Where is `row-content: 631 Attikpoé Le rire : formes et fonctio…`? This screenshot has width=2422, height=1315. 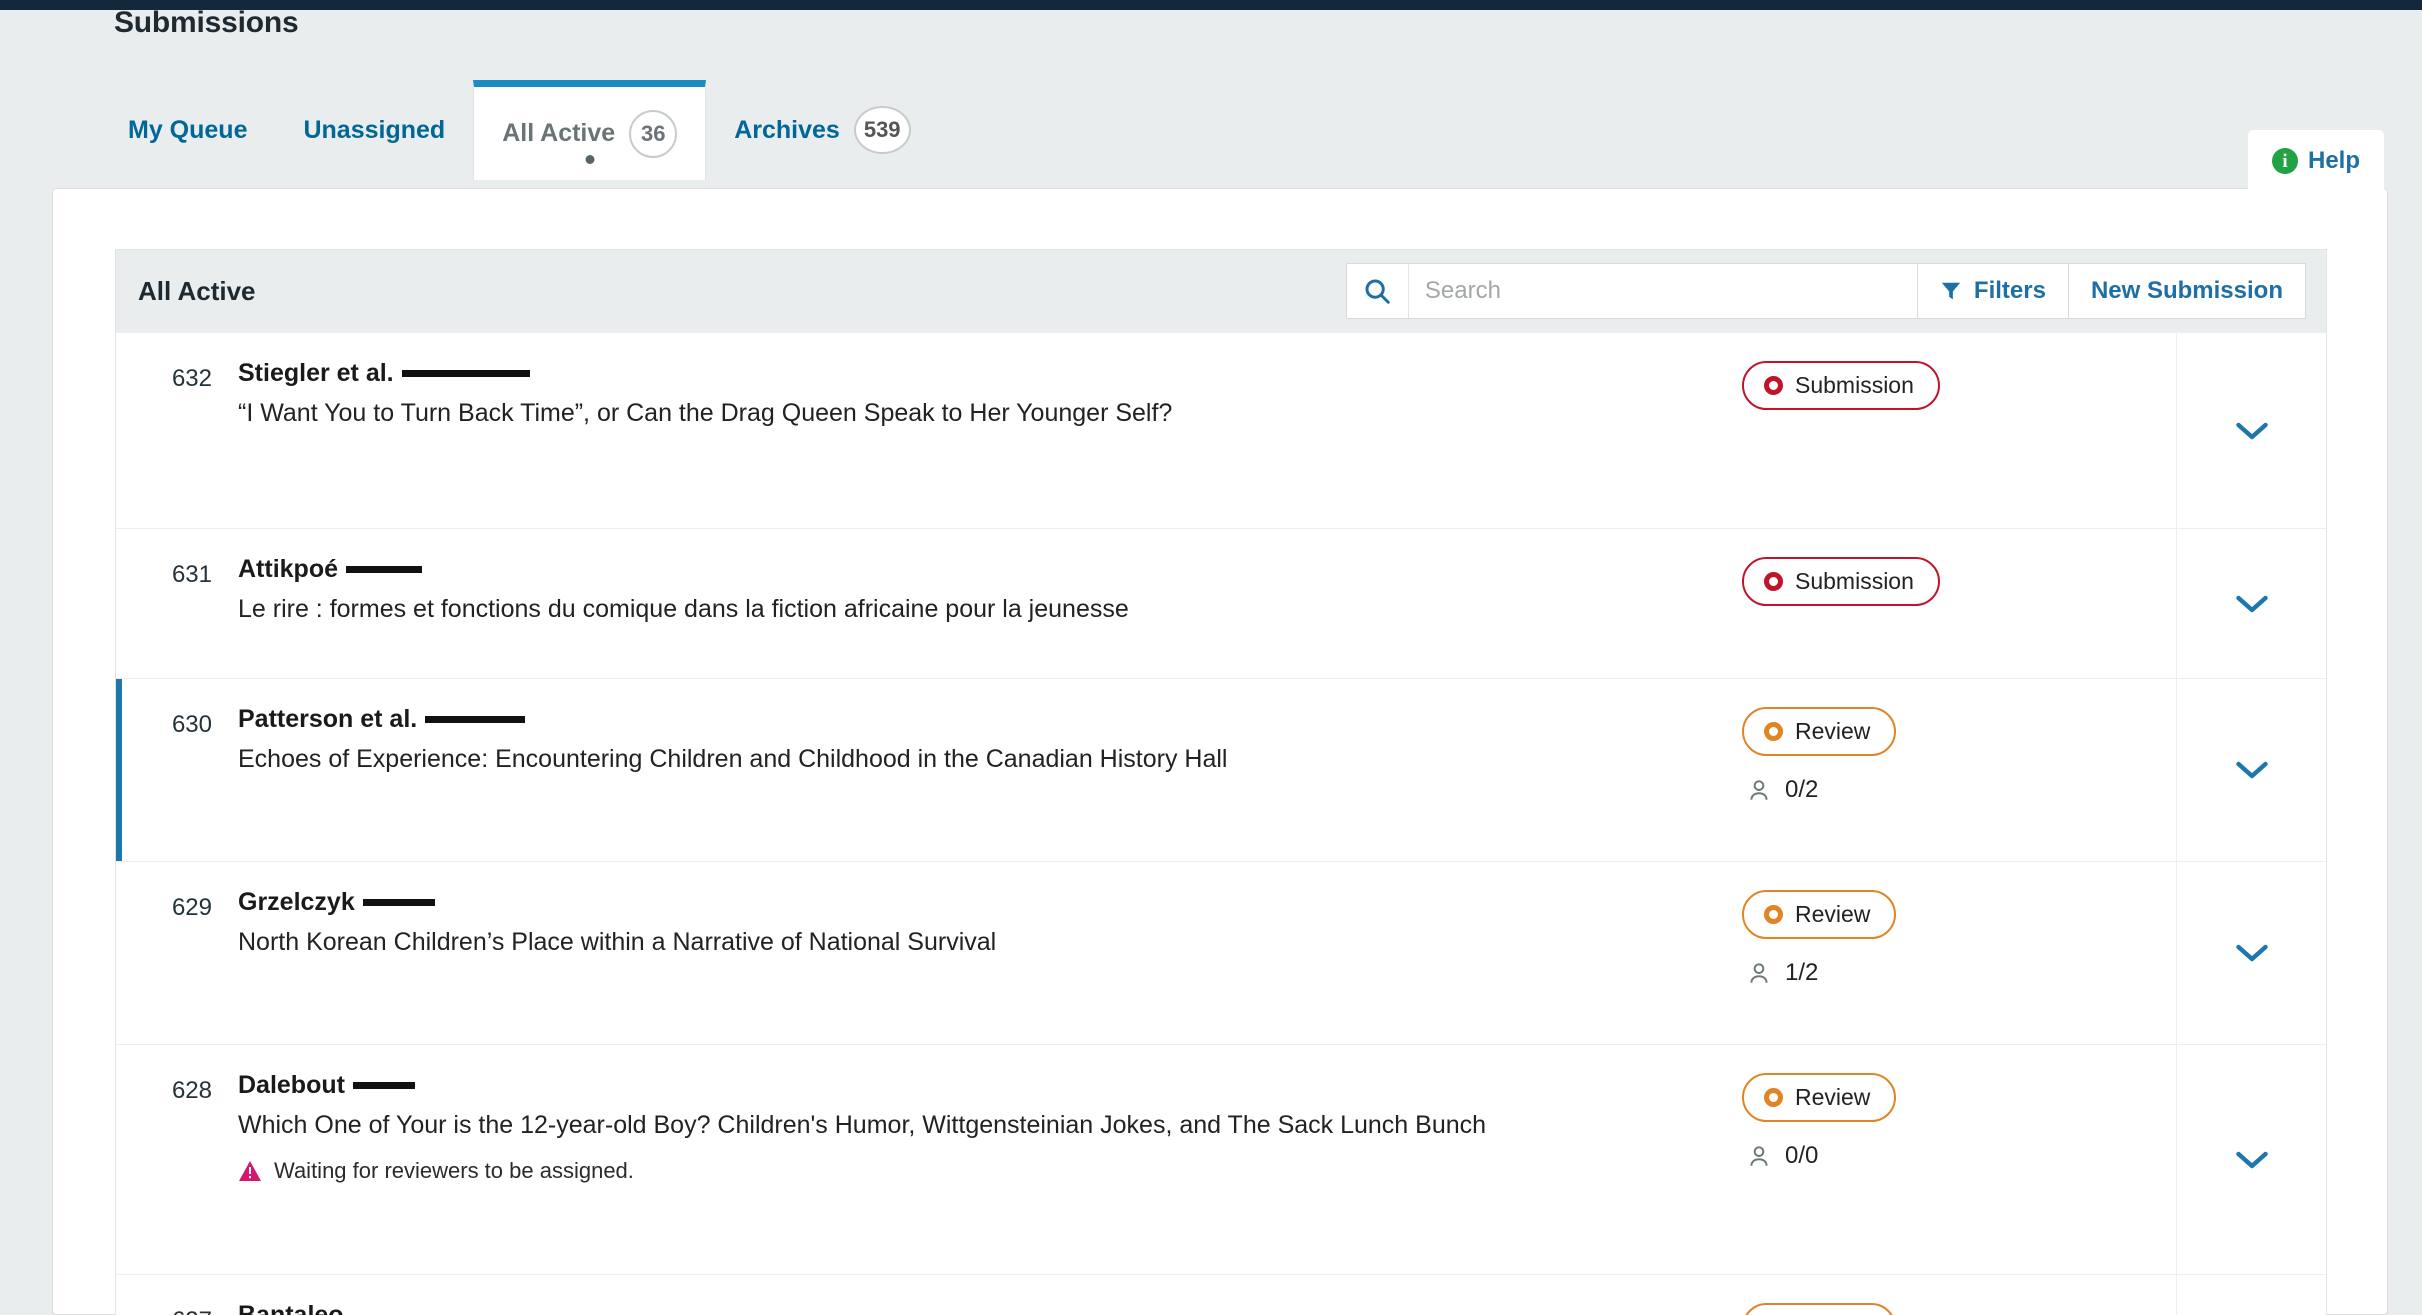 row-content: 631 Attikpoé Le rire : formes et fonctio… is located at coordinates (926, 603).